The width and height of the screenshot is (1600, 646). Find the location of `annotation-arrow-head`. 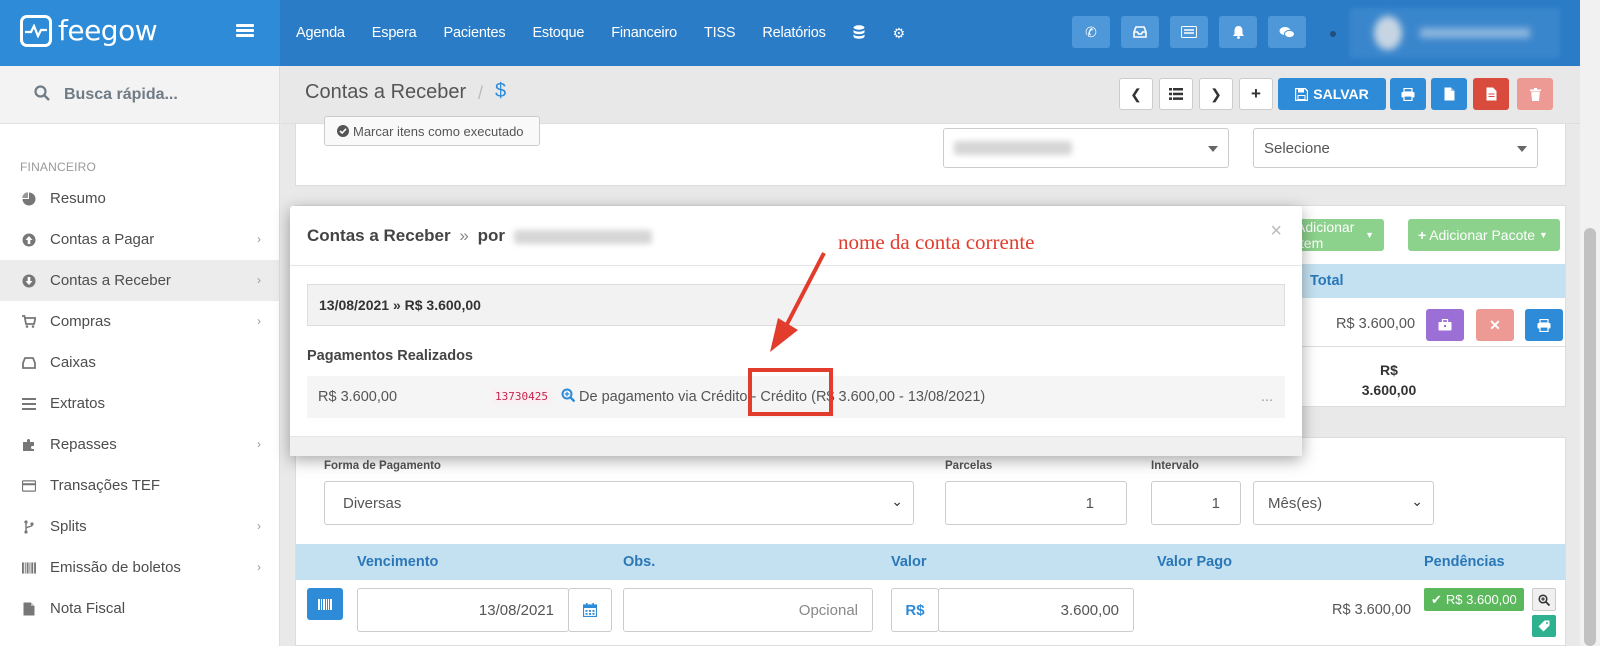

annotation-arrow-head is located at coordinates (784, 335).